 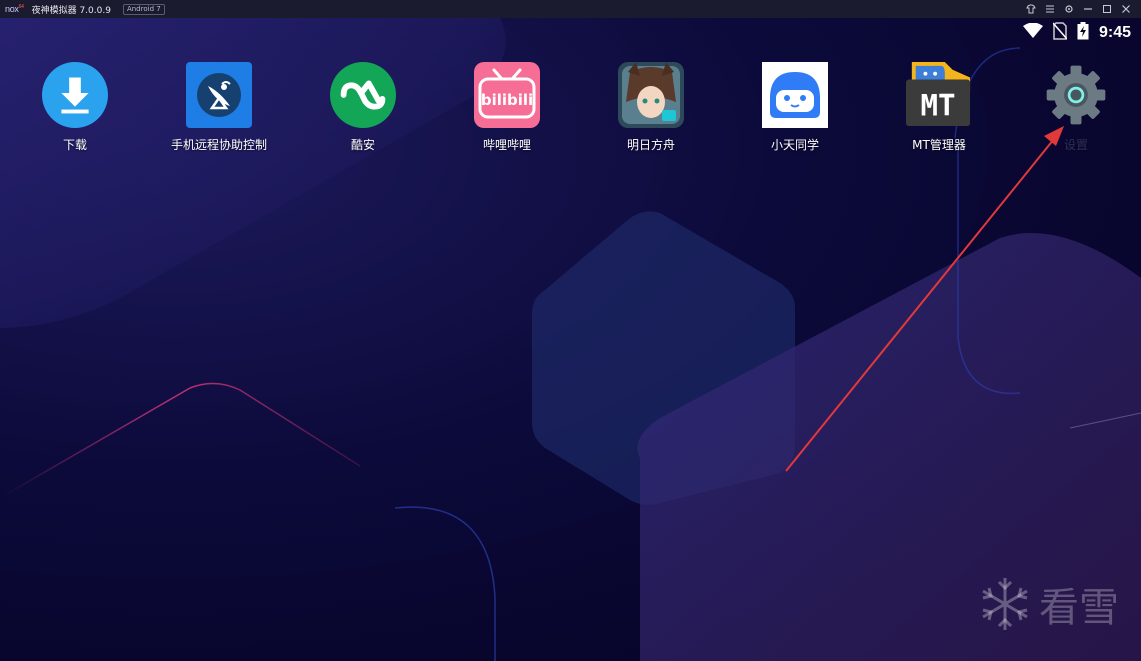 I want to click on wifi-icon, so click(x=1032, y=33).